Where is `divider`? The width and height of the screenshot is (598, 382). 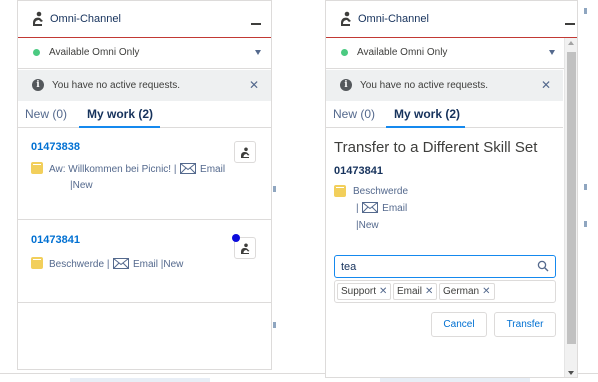 divider is located at coordinates (144, 302).